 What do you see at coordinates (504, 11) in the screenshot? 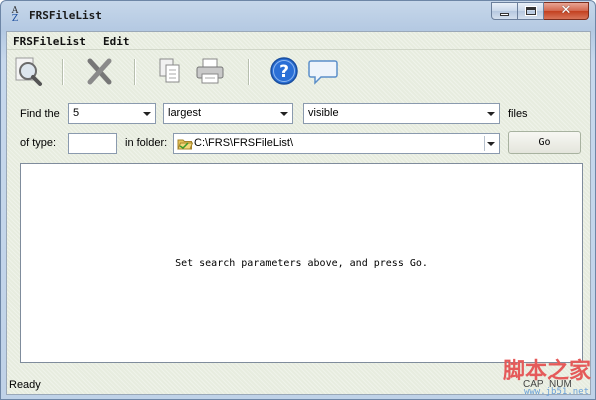
I see `minimize-button` at bounding box center [504, 11].